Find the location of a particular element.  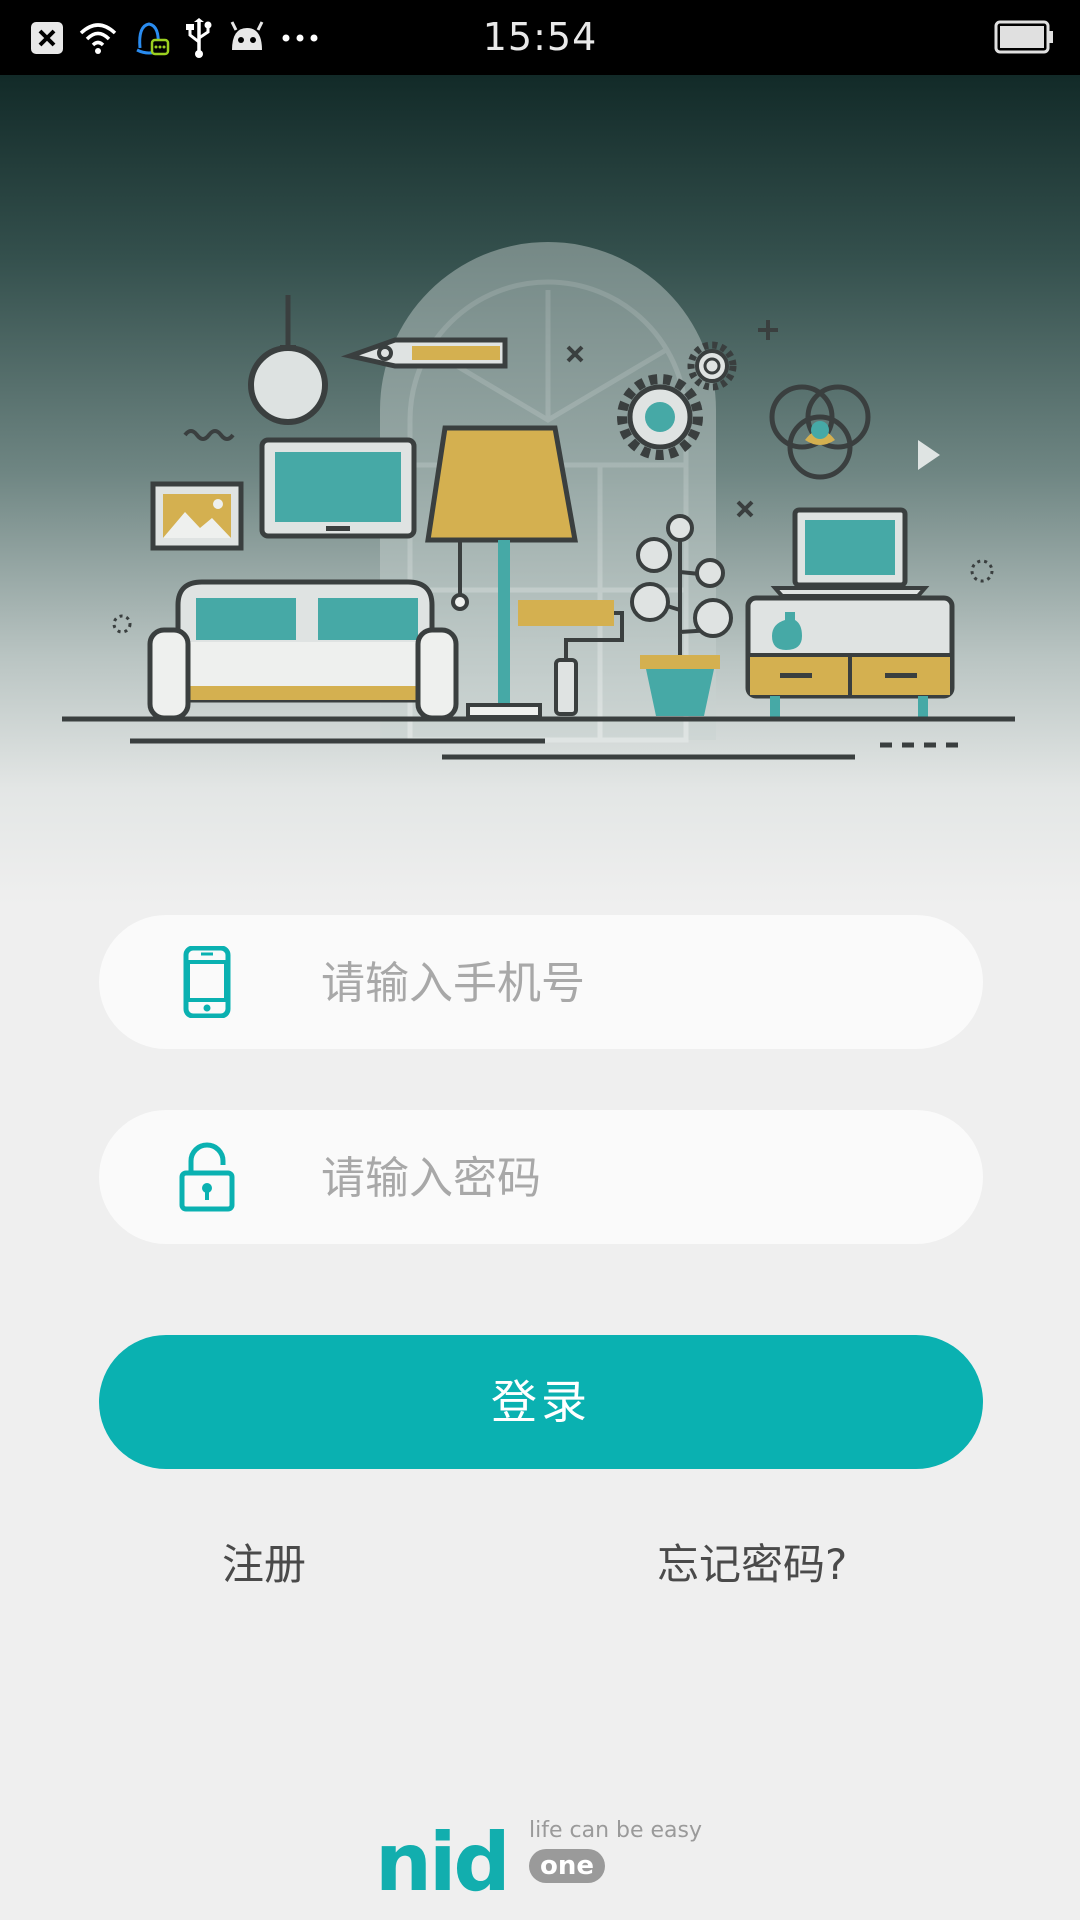

phone-field is located at coordinates (541, 982).